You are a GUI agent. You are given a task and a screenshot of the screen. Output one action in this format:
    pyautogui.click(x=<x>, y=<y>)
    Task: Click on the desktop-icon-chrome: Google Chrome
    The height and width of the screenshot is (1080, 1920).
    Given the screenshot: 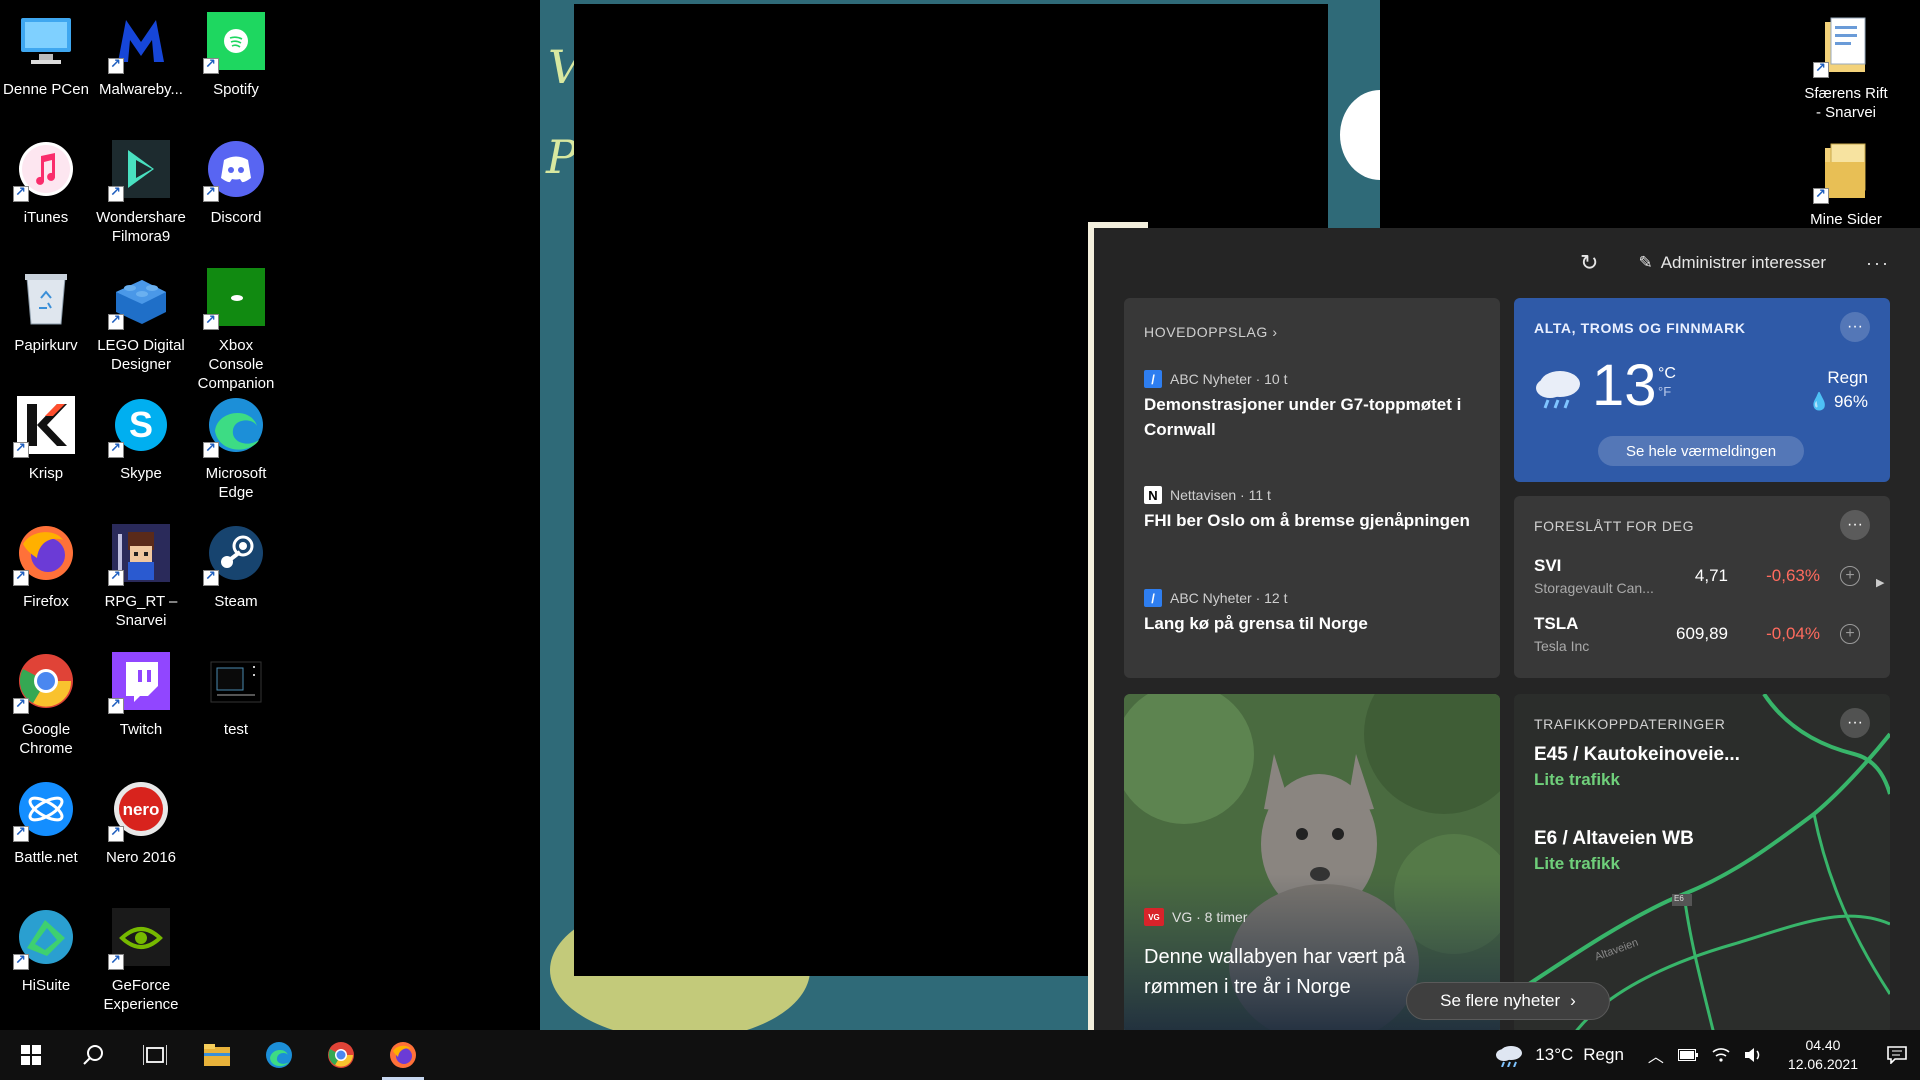 What is the action you would take?
    pyautogui.click(x=46, y=703)
    